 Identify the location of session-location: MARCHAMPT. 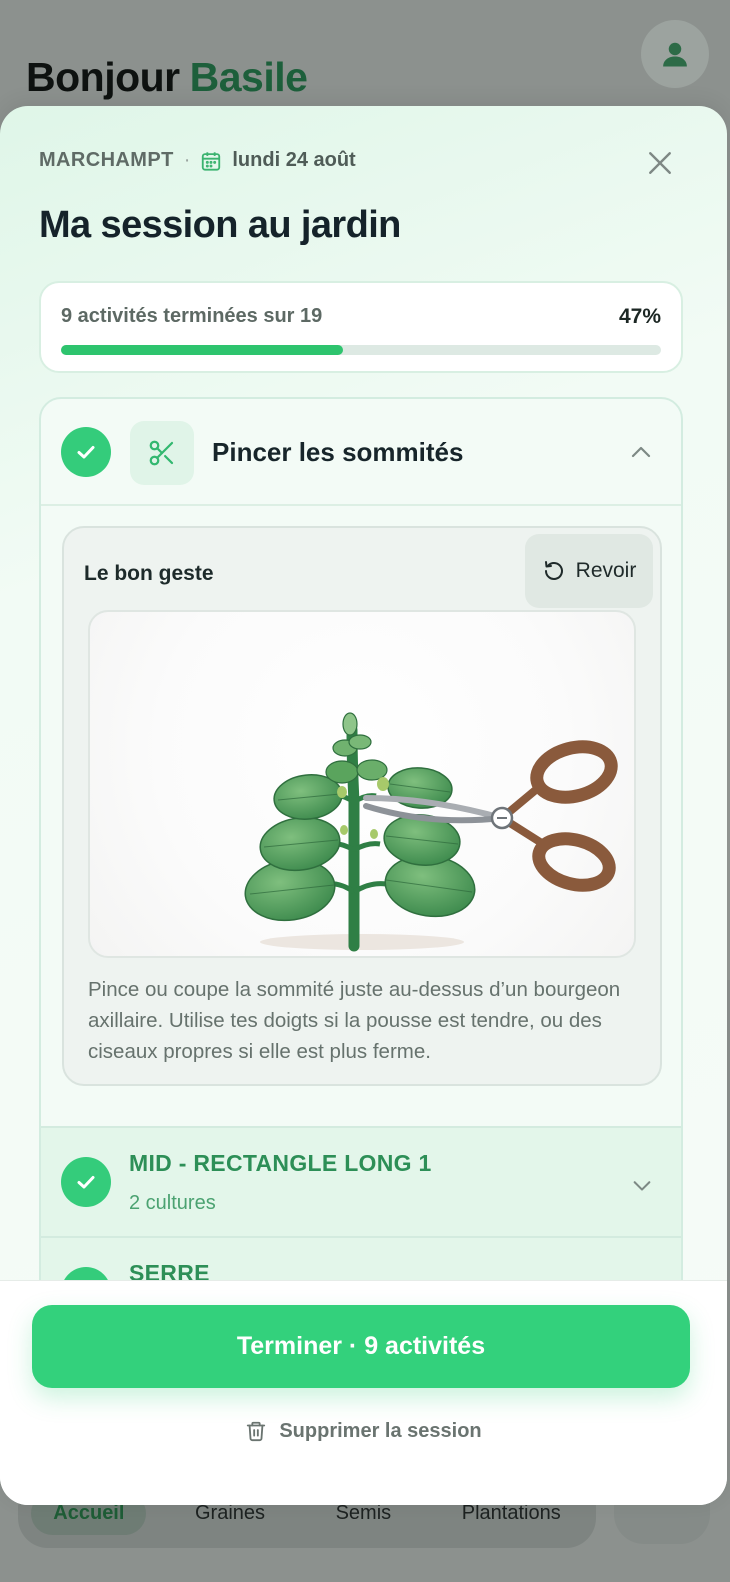
(106, 160).